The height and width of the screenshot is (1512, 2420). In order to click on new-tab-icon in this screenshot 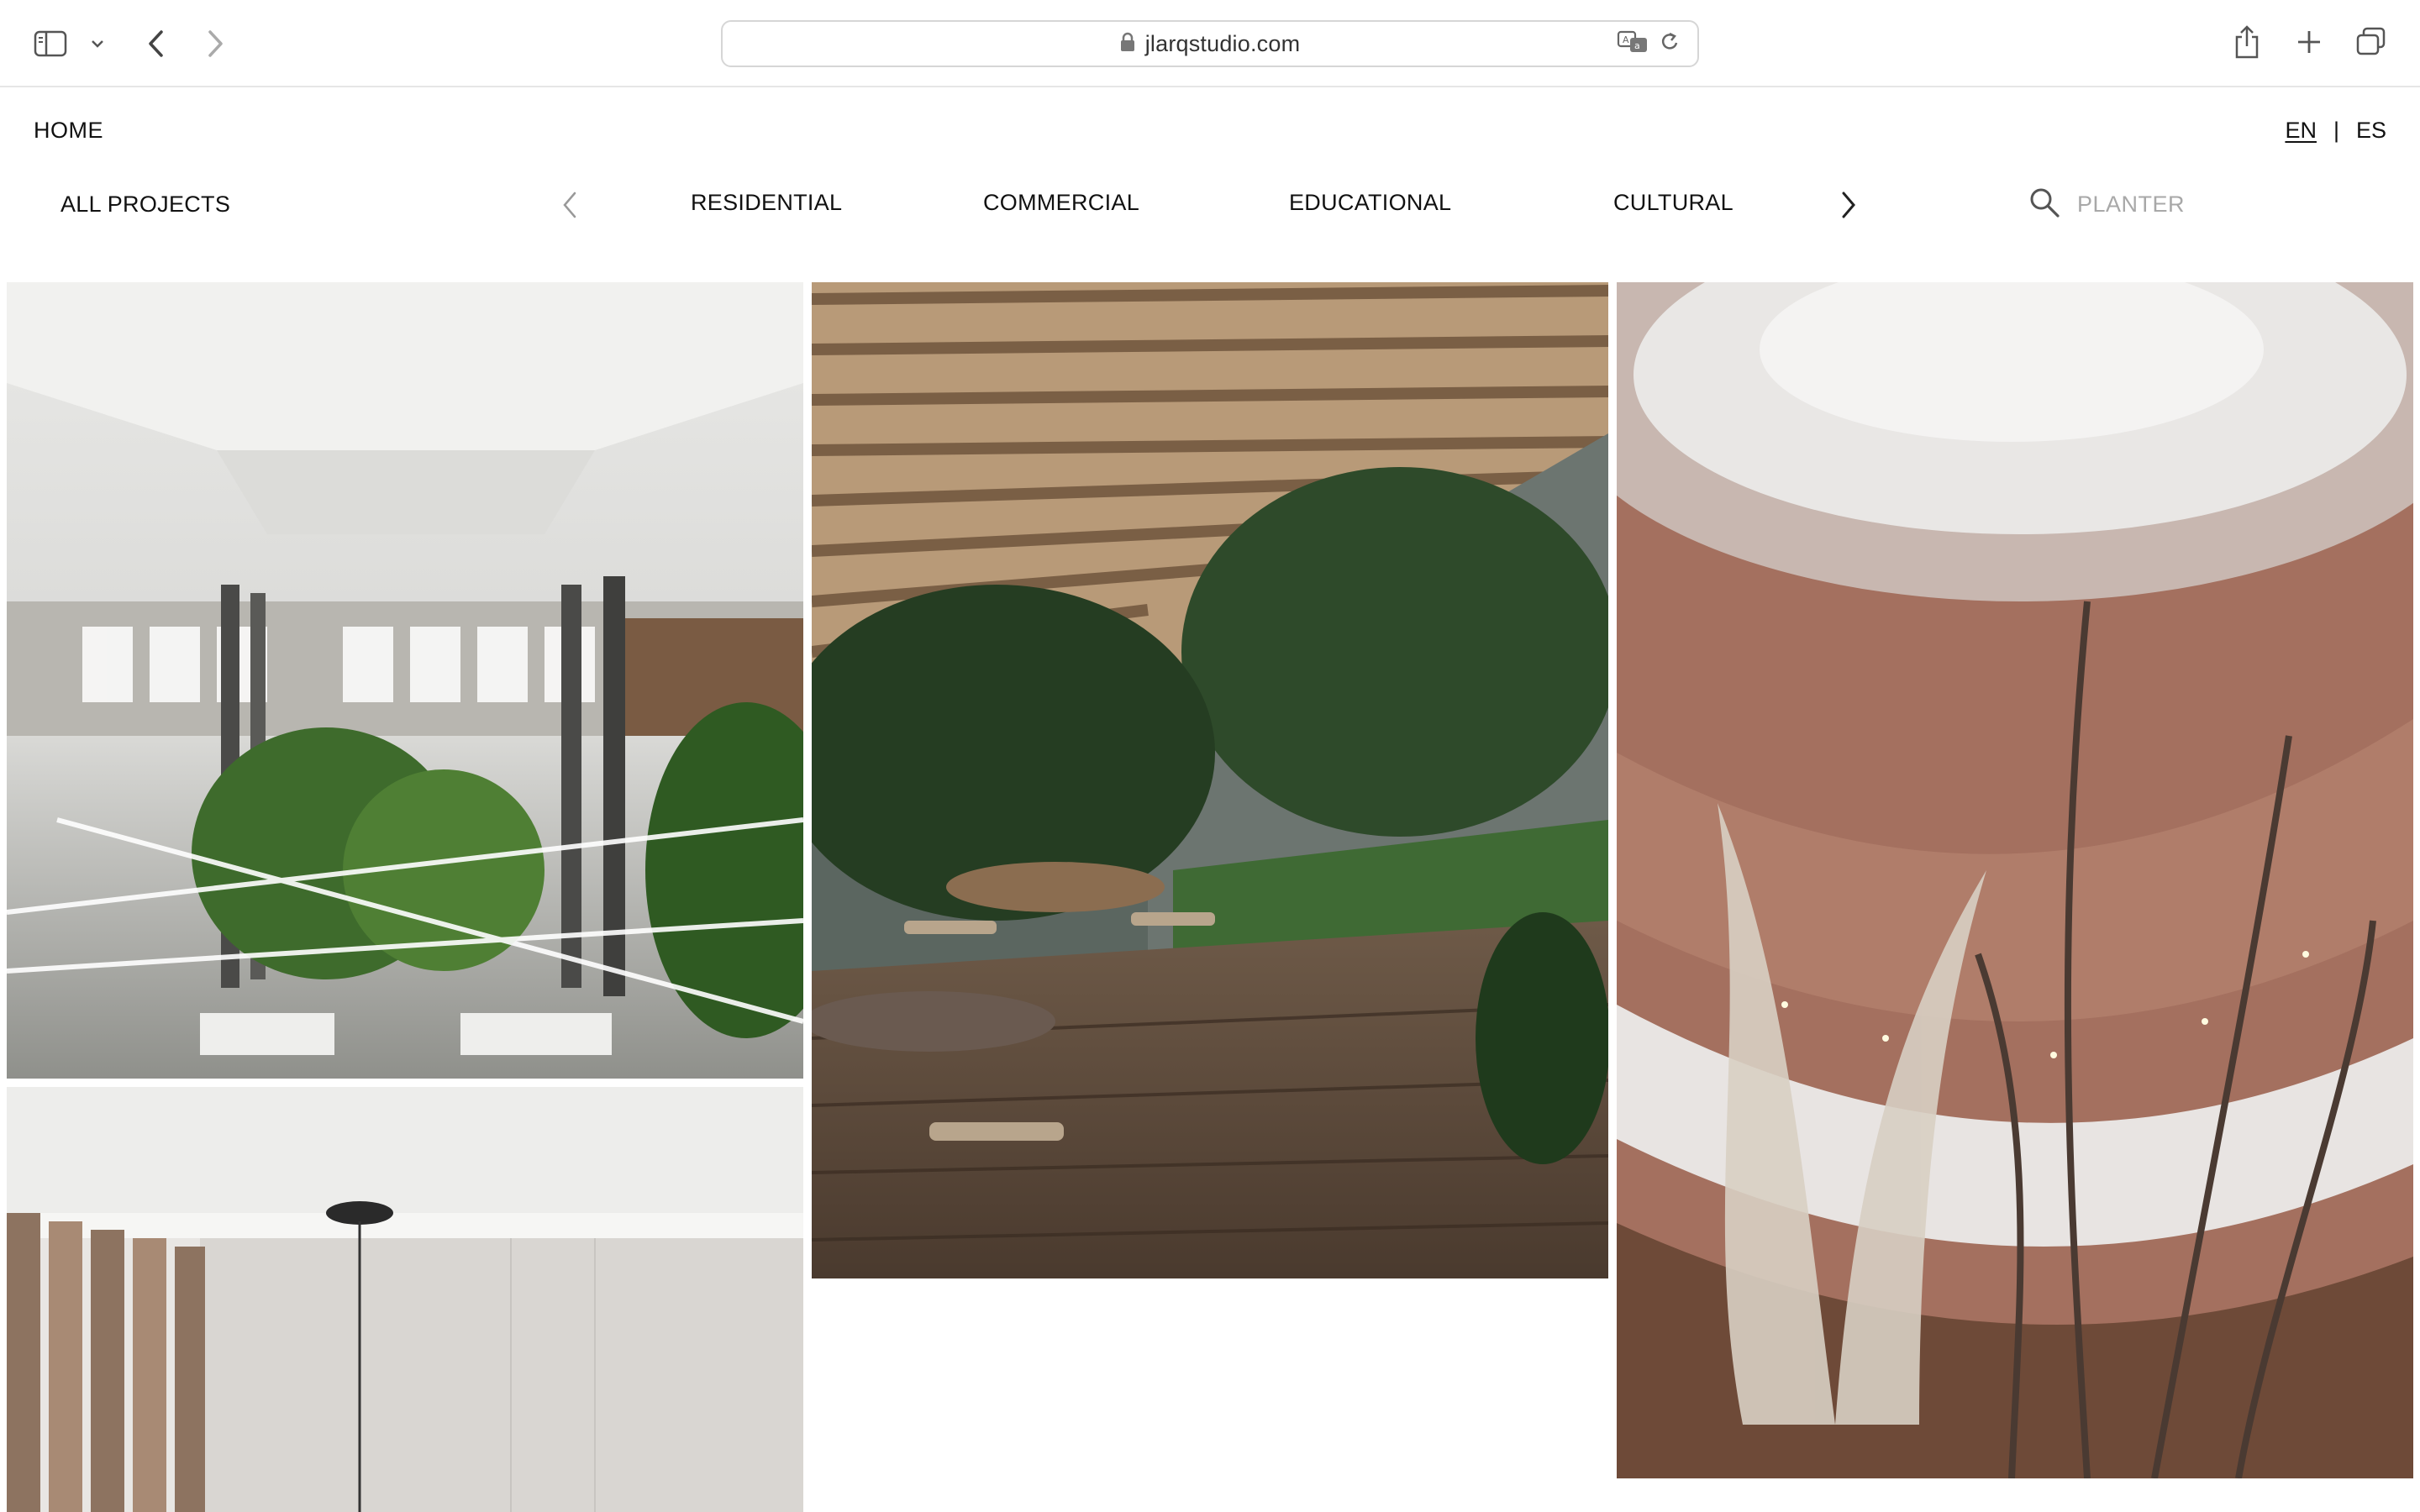, I will do `click(2309, 42)`.